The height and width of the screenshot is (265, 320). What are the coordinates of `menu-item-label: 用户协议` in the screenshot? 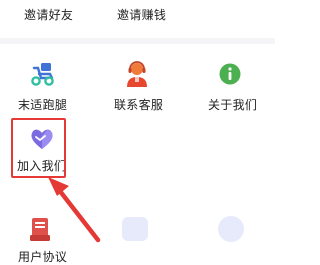 It's located at (43, 257).